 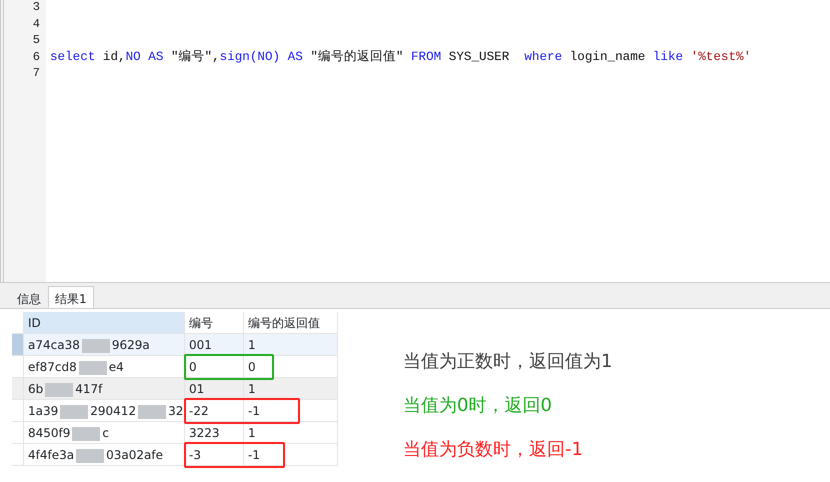 What do you see at coordinates (214, 411) in the screenshot?
I see `table-cell: -22` at bounding box center [214, 411].